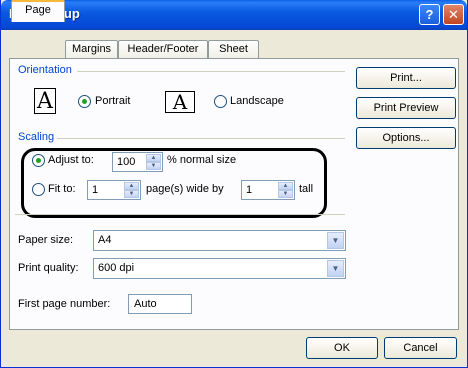 The width and height of the screenshot is (468, 368). I want to click on tab-header-footer-label: Header/Footer, so click(163, 49).